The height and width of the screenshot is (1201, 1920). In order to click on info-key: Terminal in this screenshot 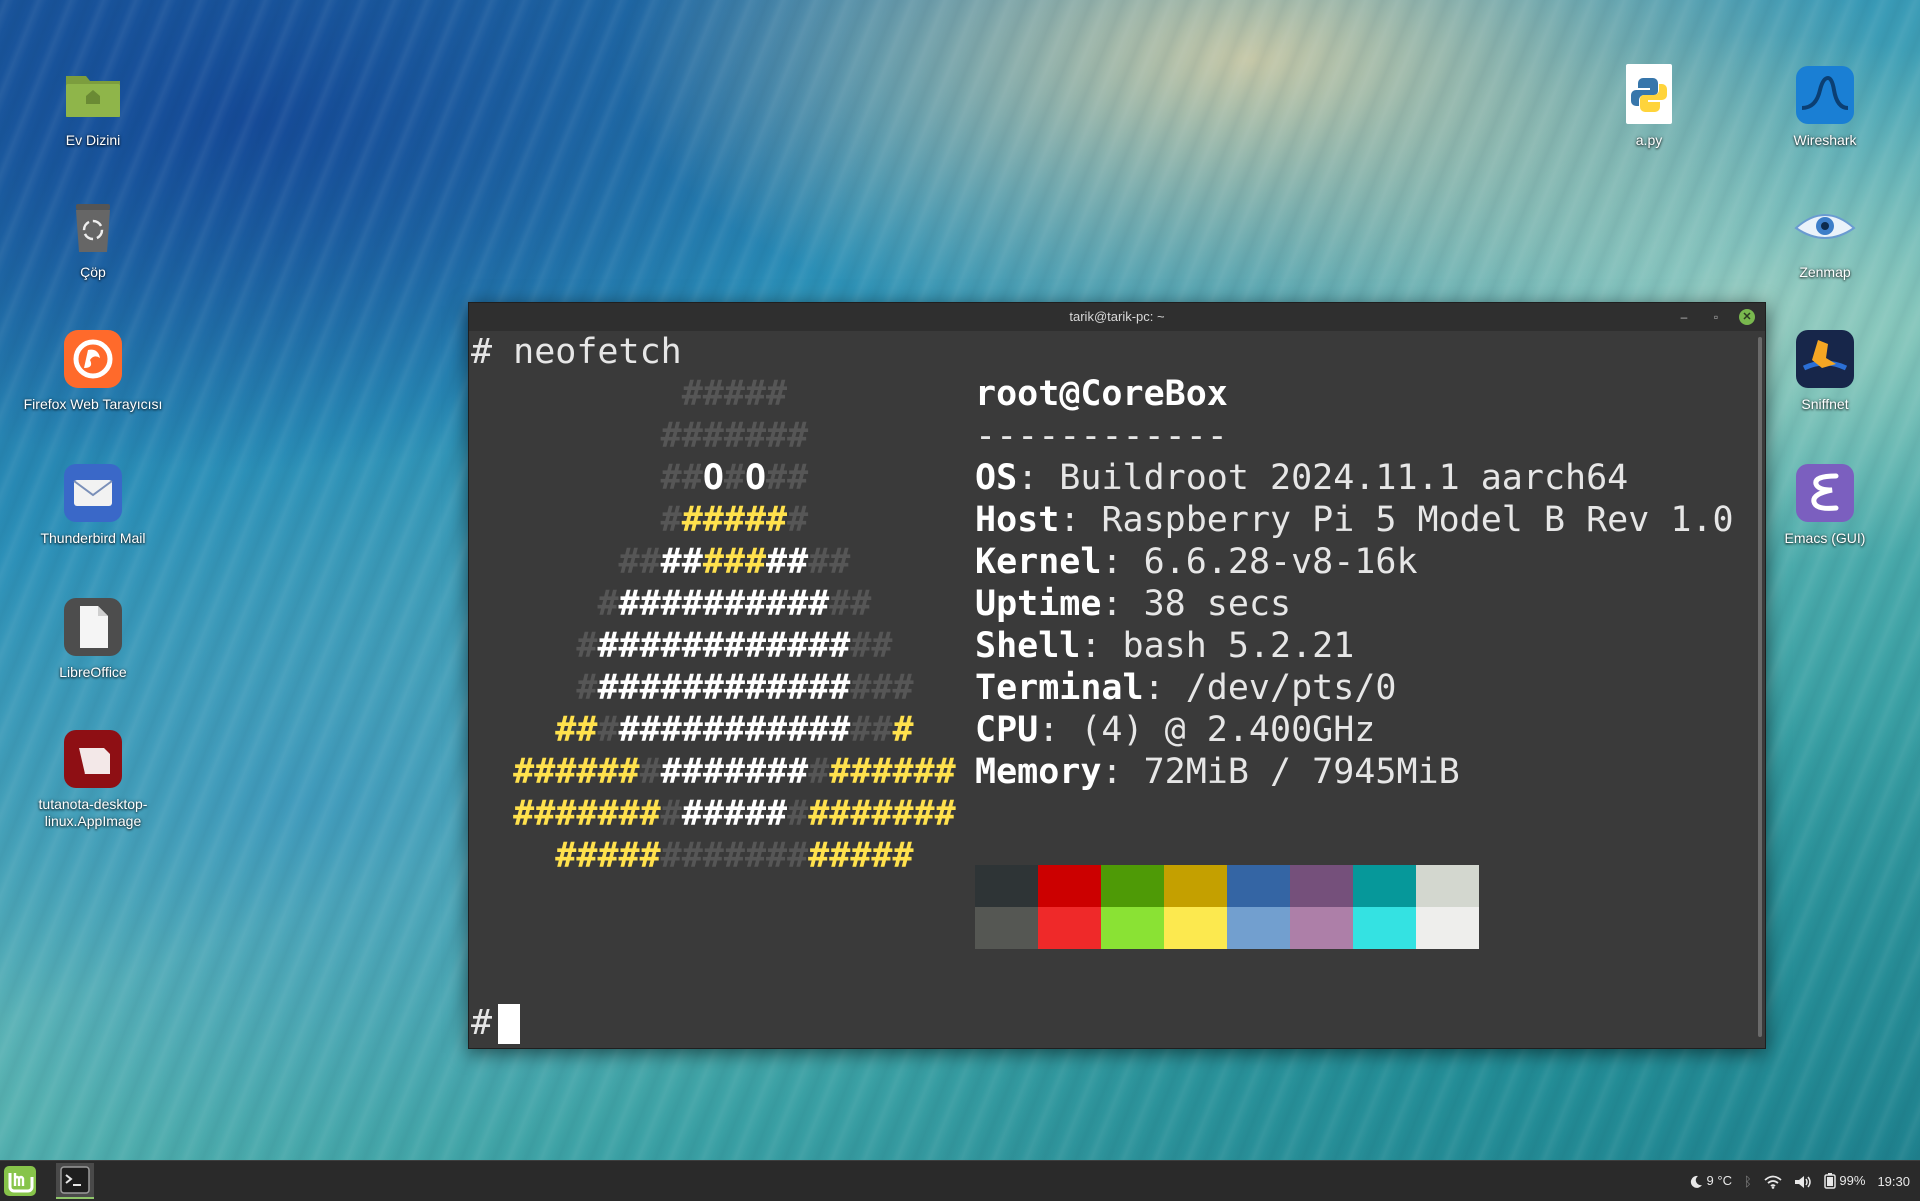, I will do `click(1059, 688)`.